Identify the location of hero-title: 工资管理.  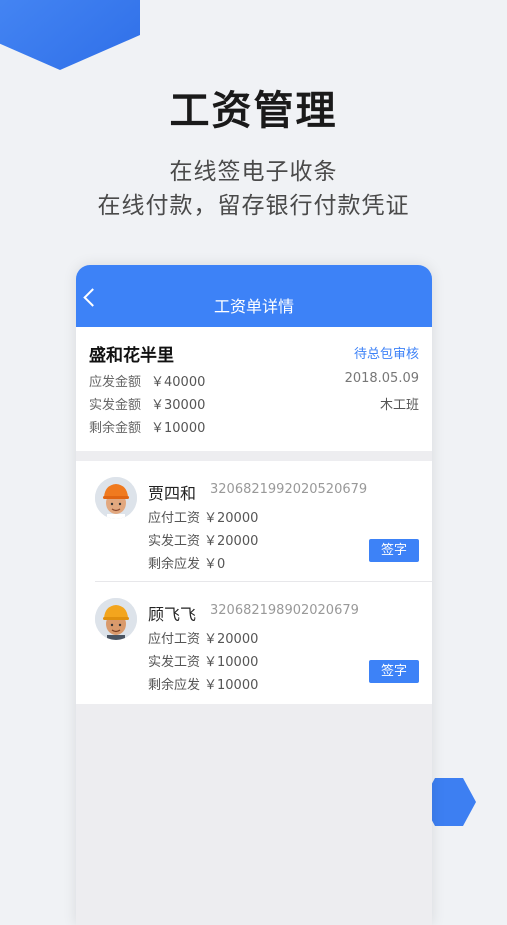
(253, 111).